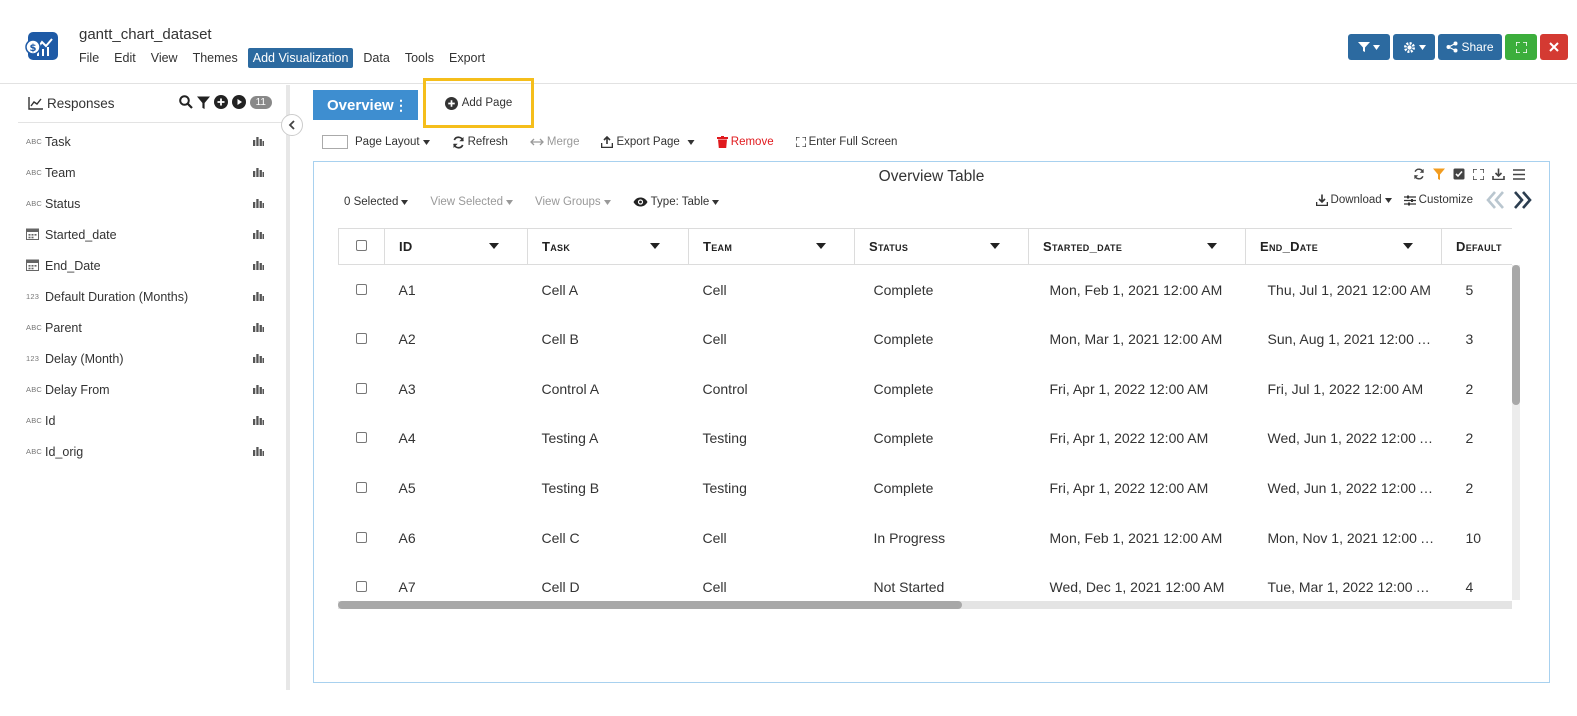  I want to click on field-item-delay-from: ABC Delay From, so click(152, 389).